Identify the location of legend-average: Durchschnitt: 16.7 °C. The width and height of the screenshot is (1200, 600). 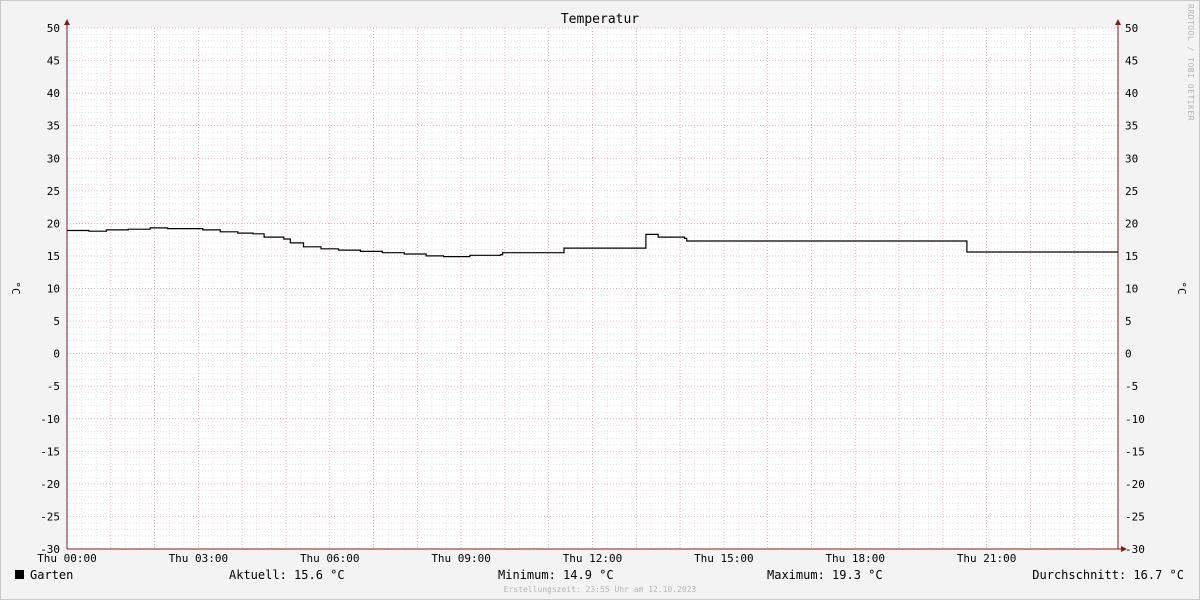
(1108, 575).